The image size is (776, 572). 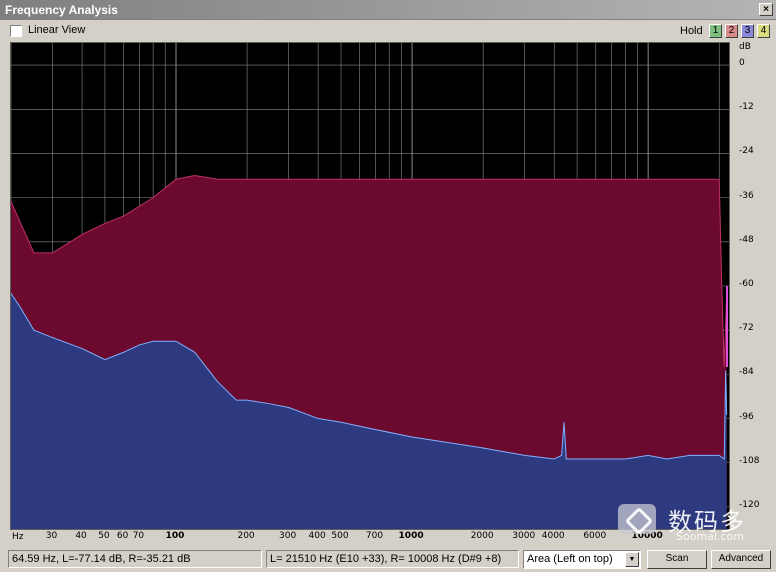 I want to click on window-title: Frequency Analysis, so click(x=61, y=10).